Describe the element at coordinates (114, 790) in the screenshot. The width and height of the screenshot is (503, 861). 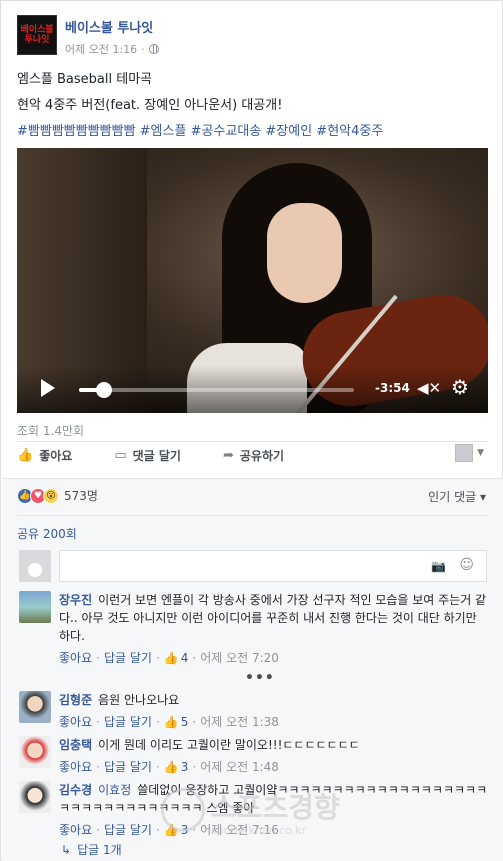
I see `tagged-user: 이효정` at that location.